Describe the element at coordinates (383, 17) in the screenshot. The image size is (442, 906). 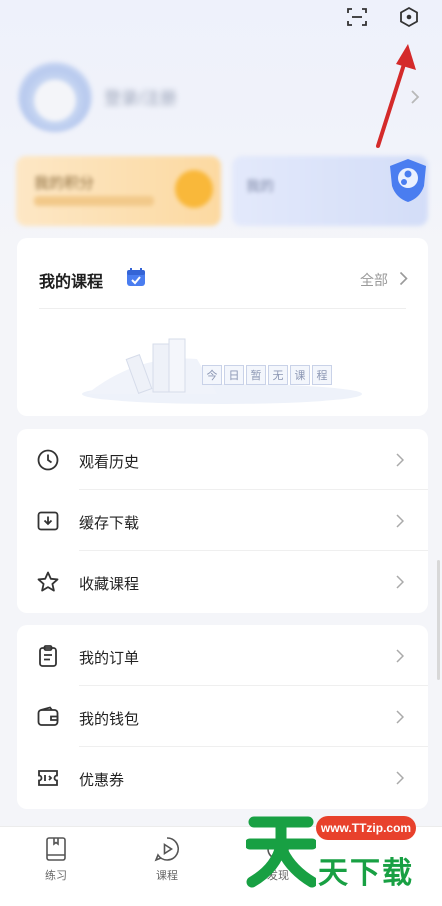
I see `top-toolbar` at that location.